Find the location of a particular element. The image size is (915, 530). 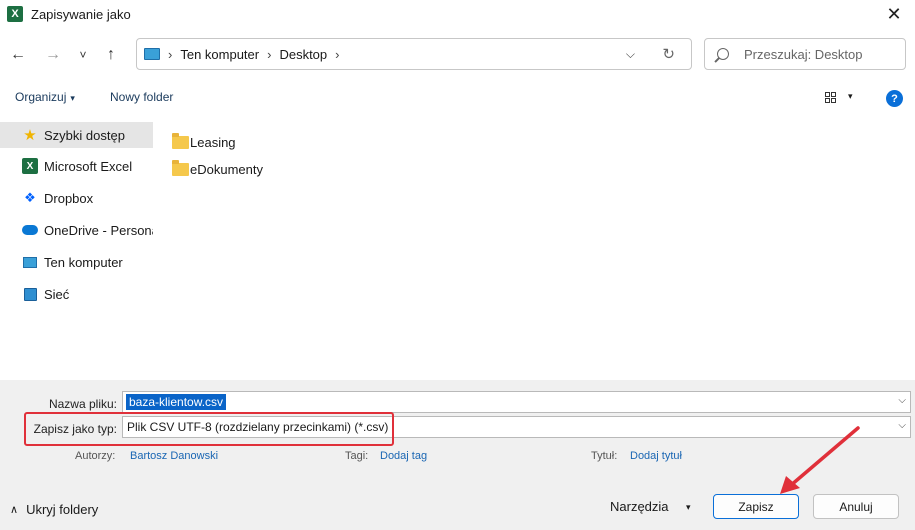

dropbox-icon: ❖ is located at coordinates (30, 197).